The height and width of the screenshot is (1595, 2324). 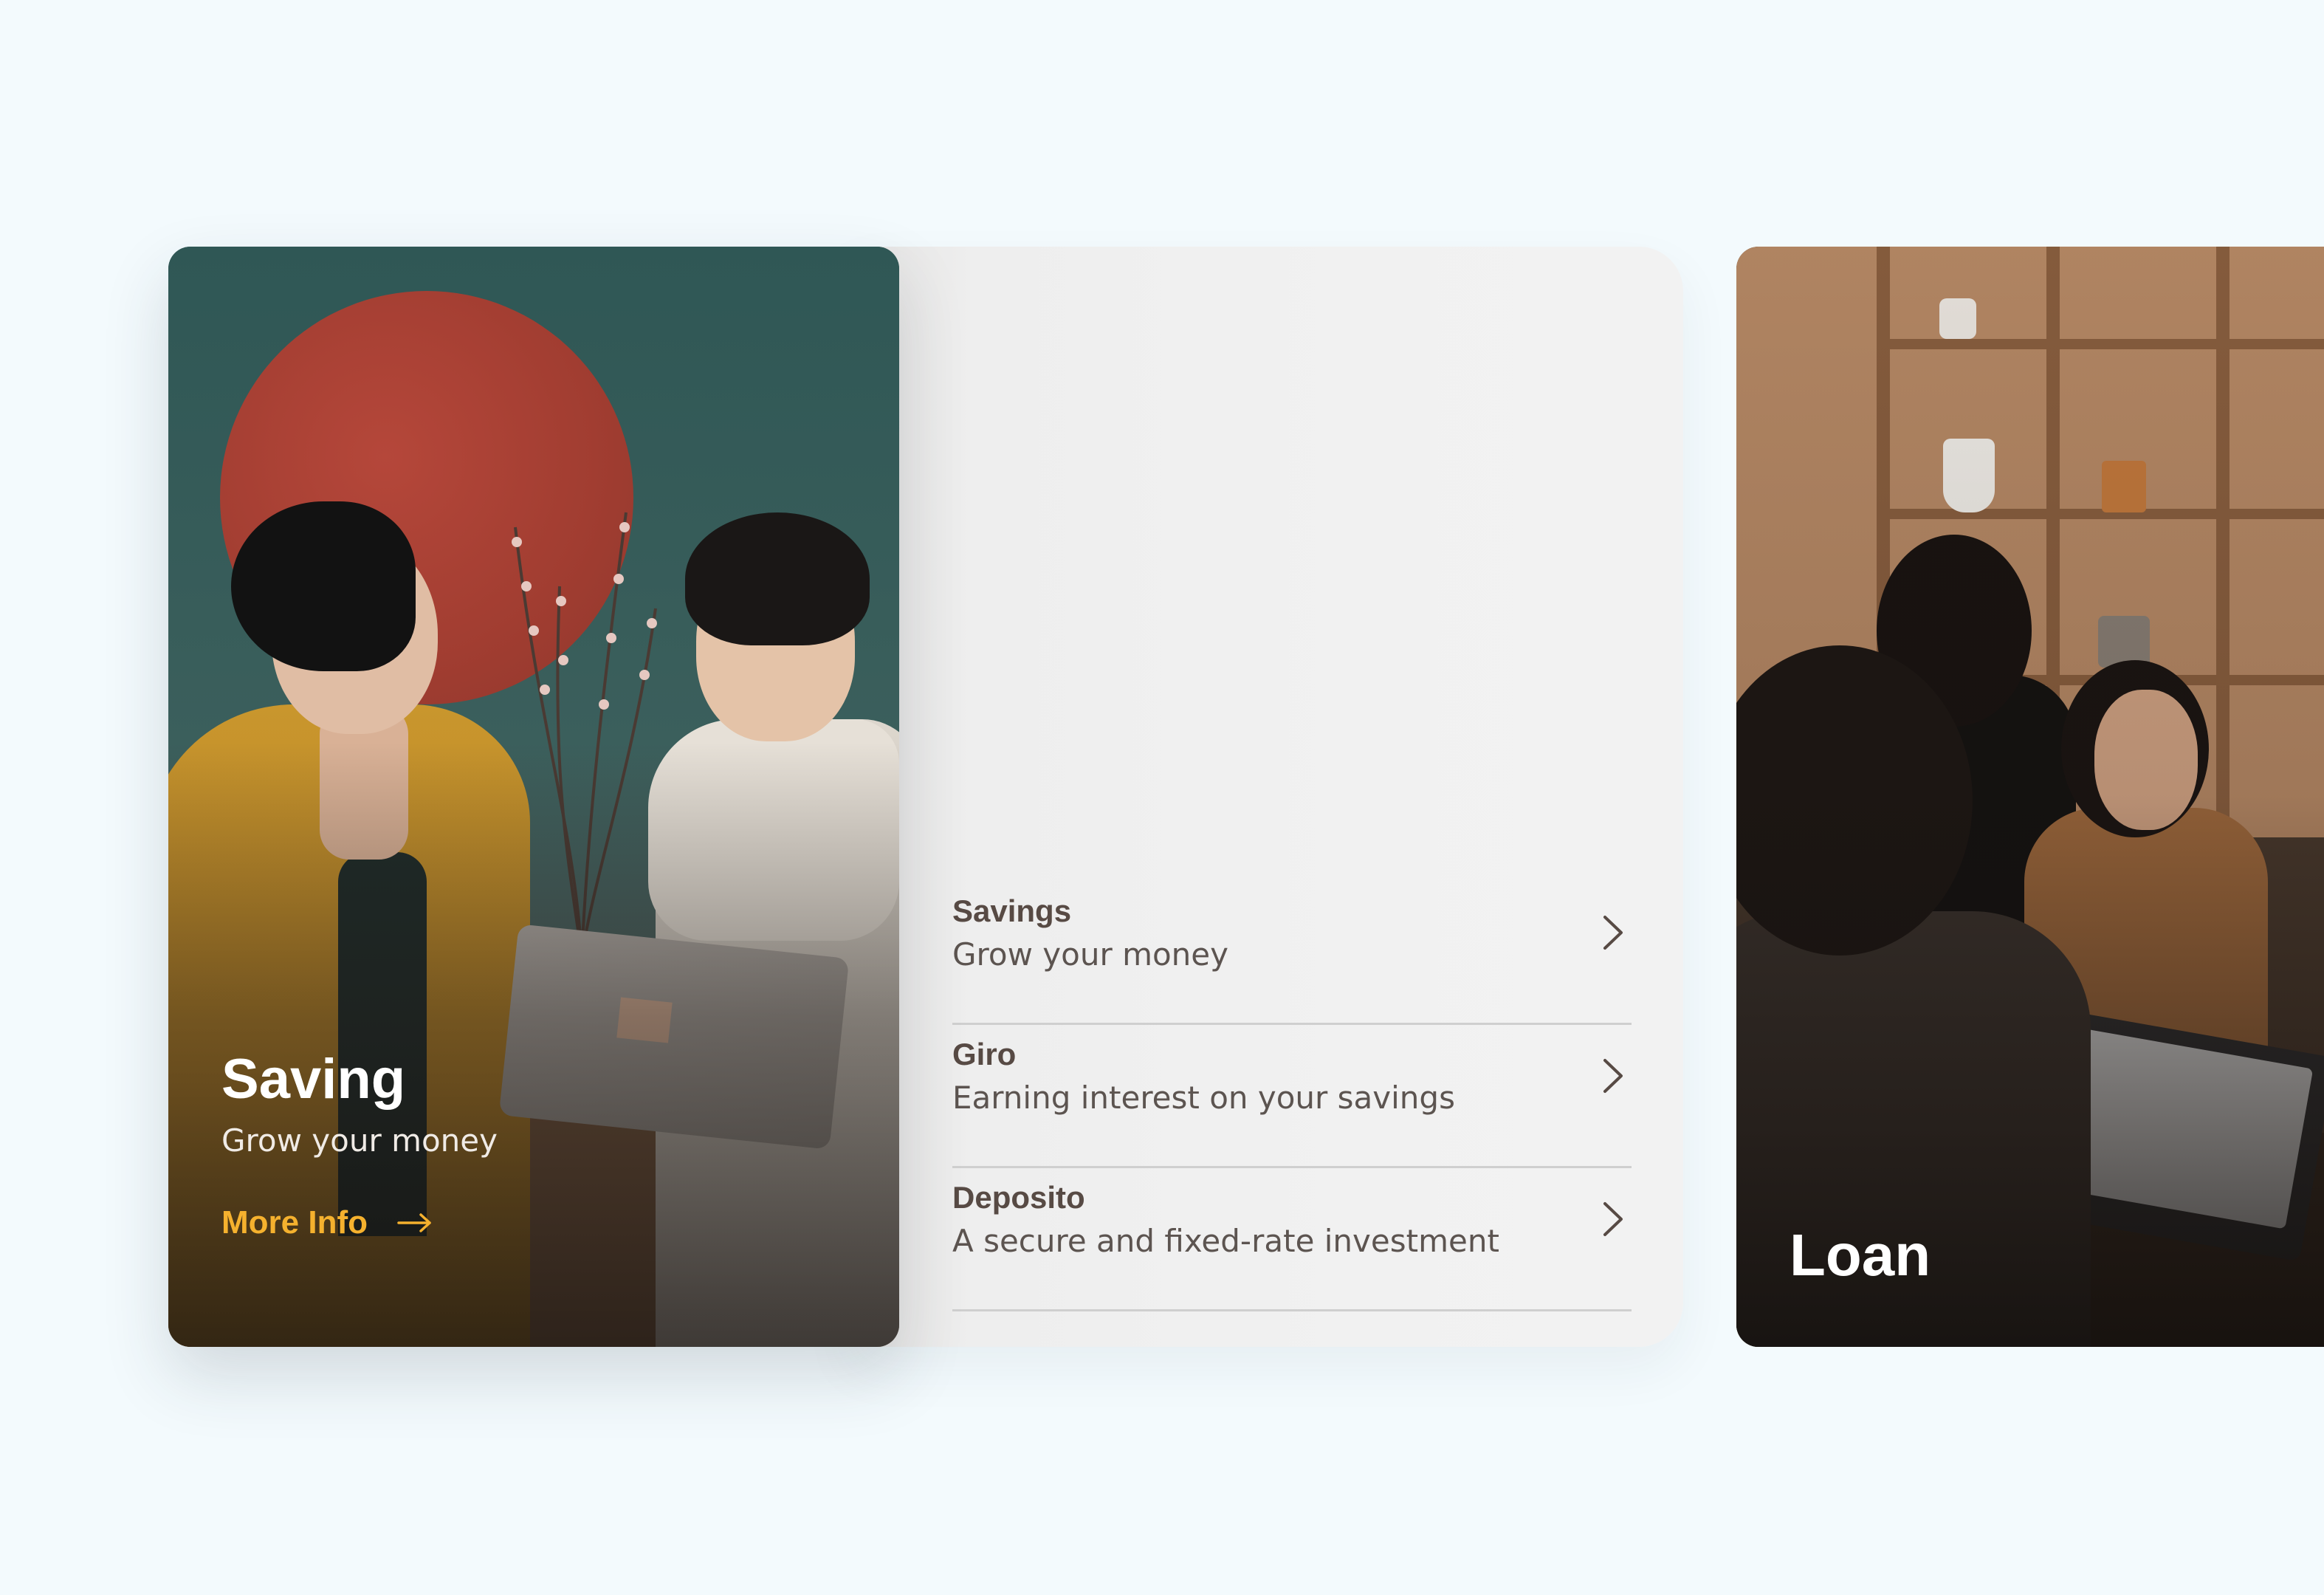 What do you see at coordinates (1860, 1255) in the screenshot?
I see `card-title: Loan` at bounding box center [1860, 1255].